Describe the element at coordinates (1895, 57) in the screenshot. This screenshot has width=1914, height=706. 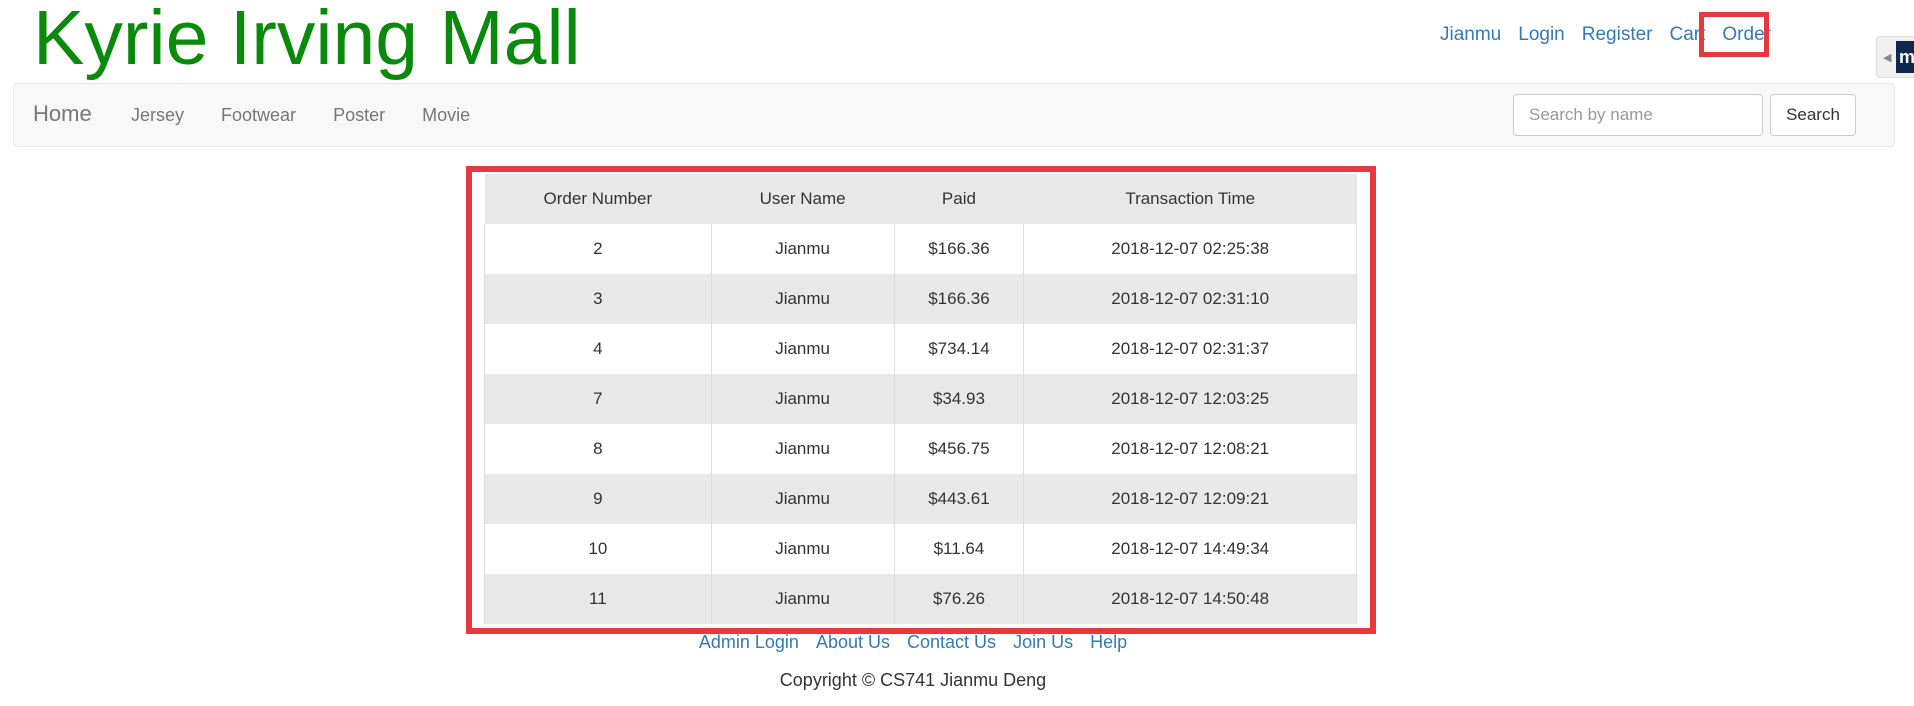
I see `side-widget: ◀ me` at that location.